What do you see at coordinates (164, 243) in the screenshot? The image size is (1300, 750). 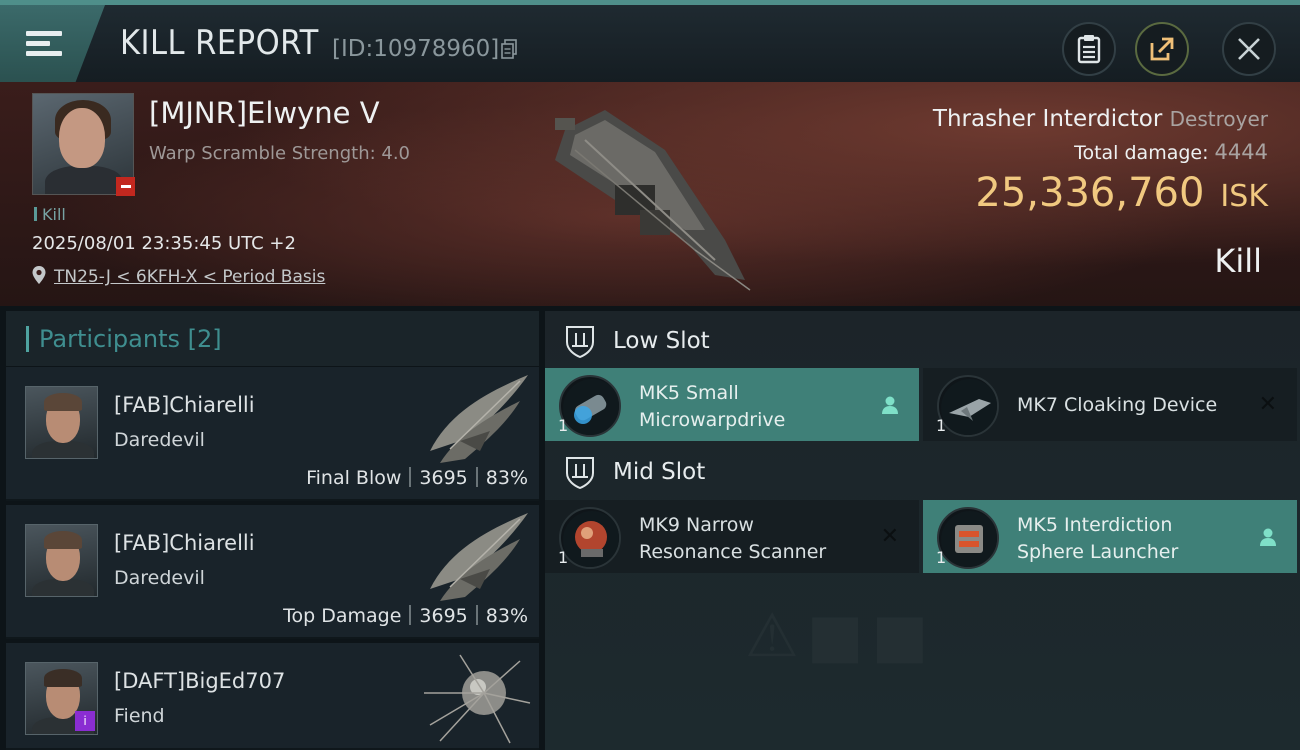 I see `kill-timestamp: 2025/08/01 23:35:45 UTC +2` at bounding box center [164, 243].